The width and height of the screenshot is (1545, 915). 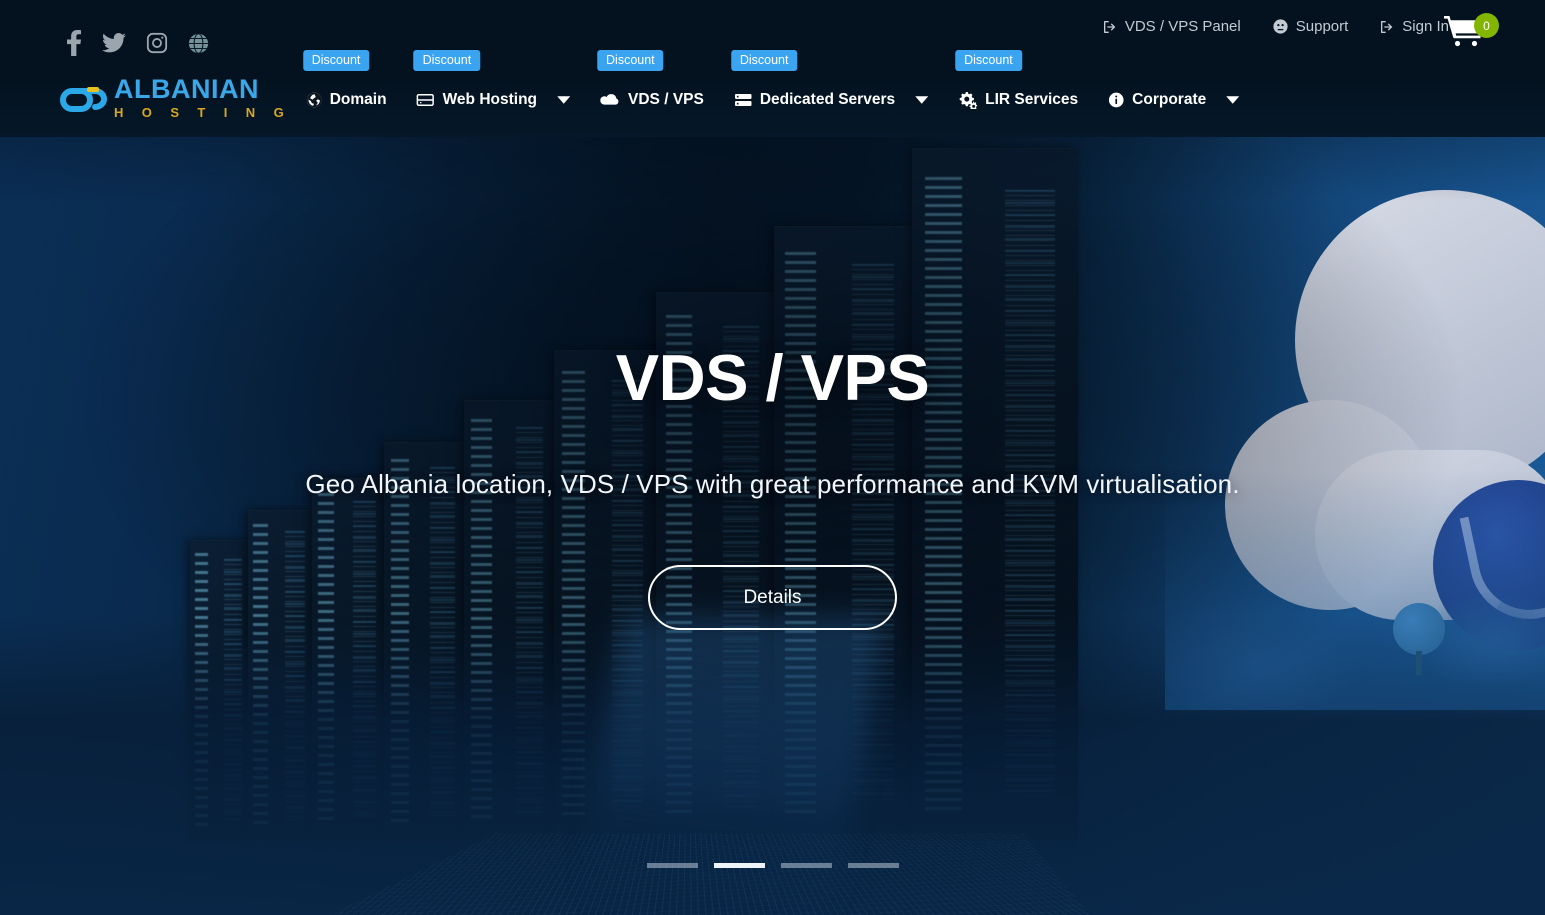 What do you see at coordinates (203, 112) in the screenshot?
I see `logo-secondary-text: H O S T I N G` at bounding box center [203, 112].